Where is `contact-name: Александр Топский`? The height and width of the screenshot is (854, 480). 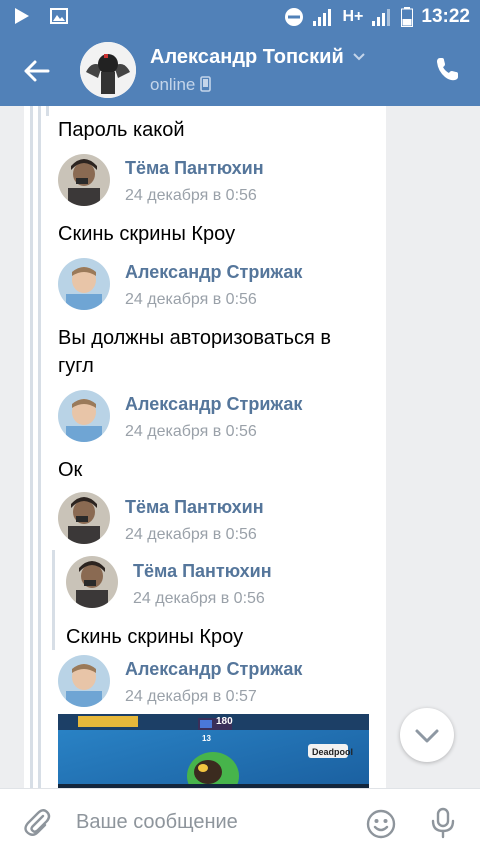 contact-name: Александр Топский is located at coordinates (247, 57).